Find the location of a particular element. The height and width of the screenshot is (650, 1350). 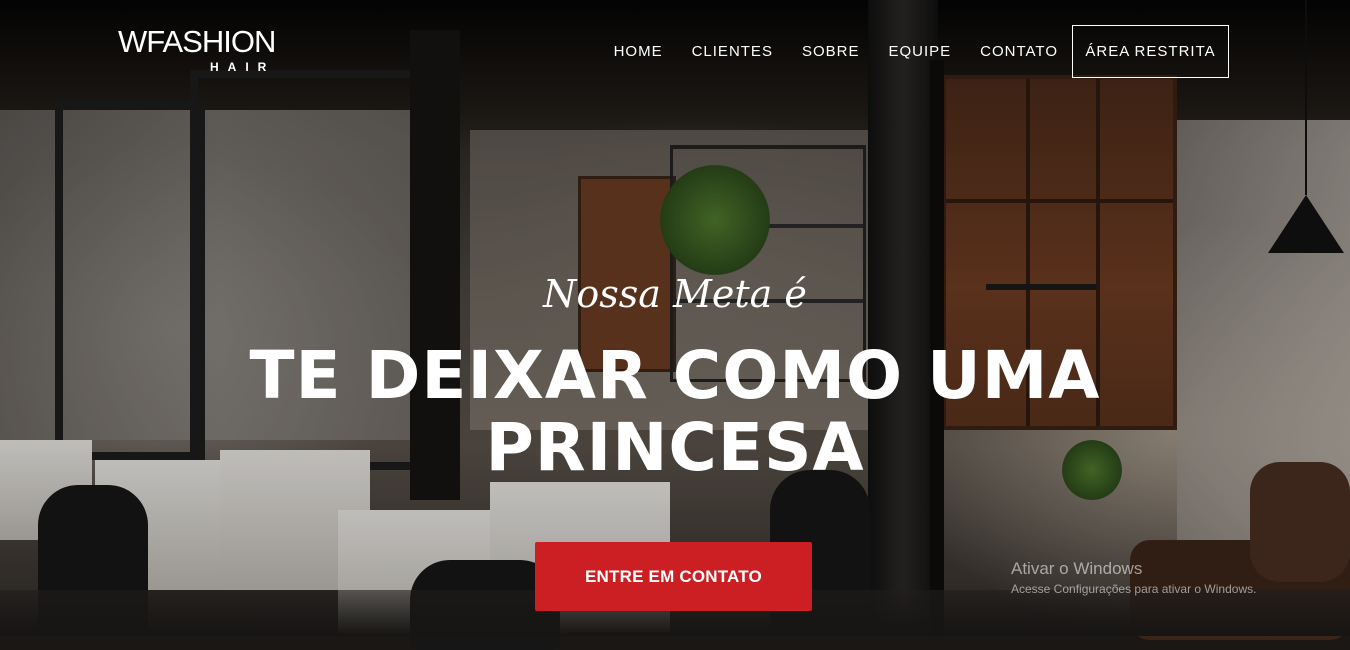

logo-wordmark: WFASHION is located at coordinates (197, 41).